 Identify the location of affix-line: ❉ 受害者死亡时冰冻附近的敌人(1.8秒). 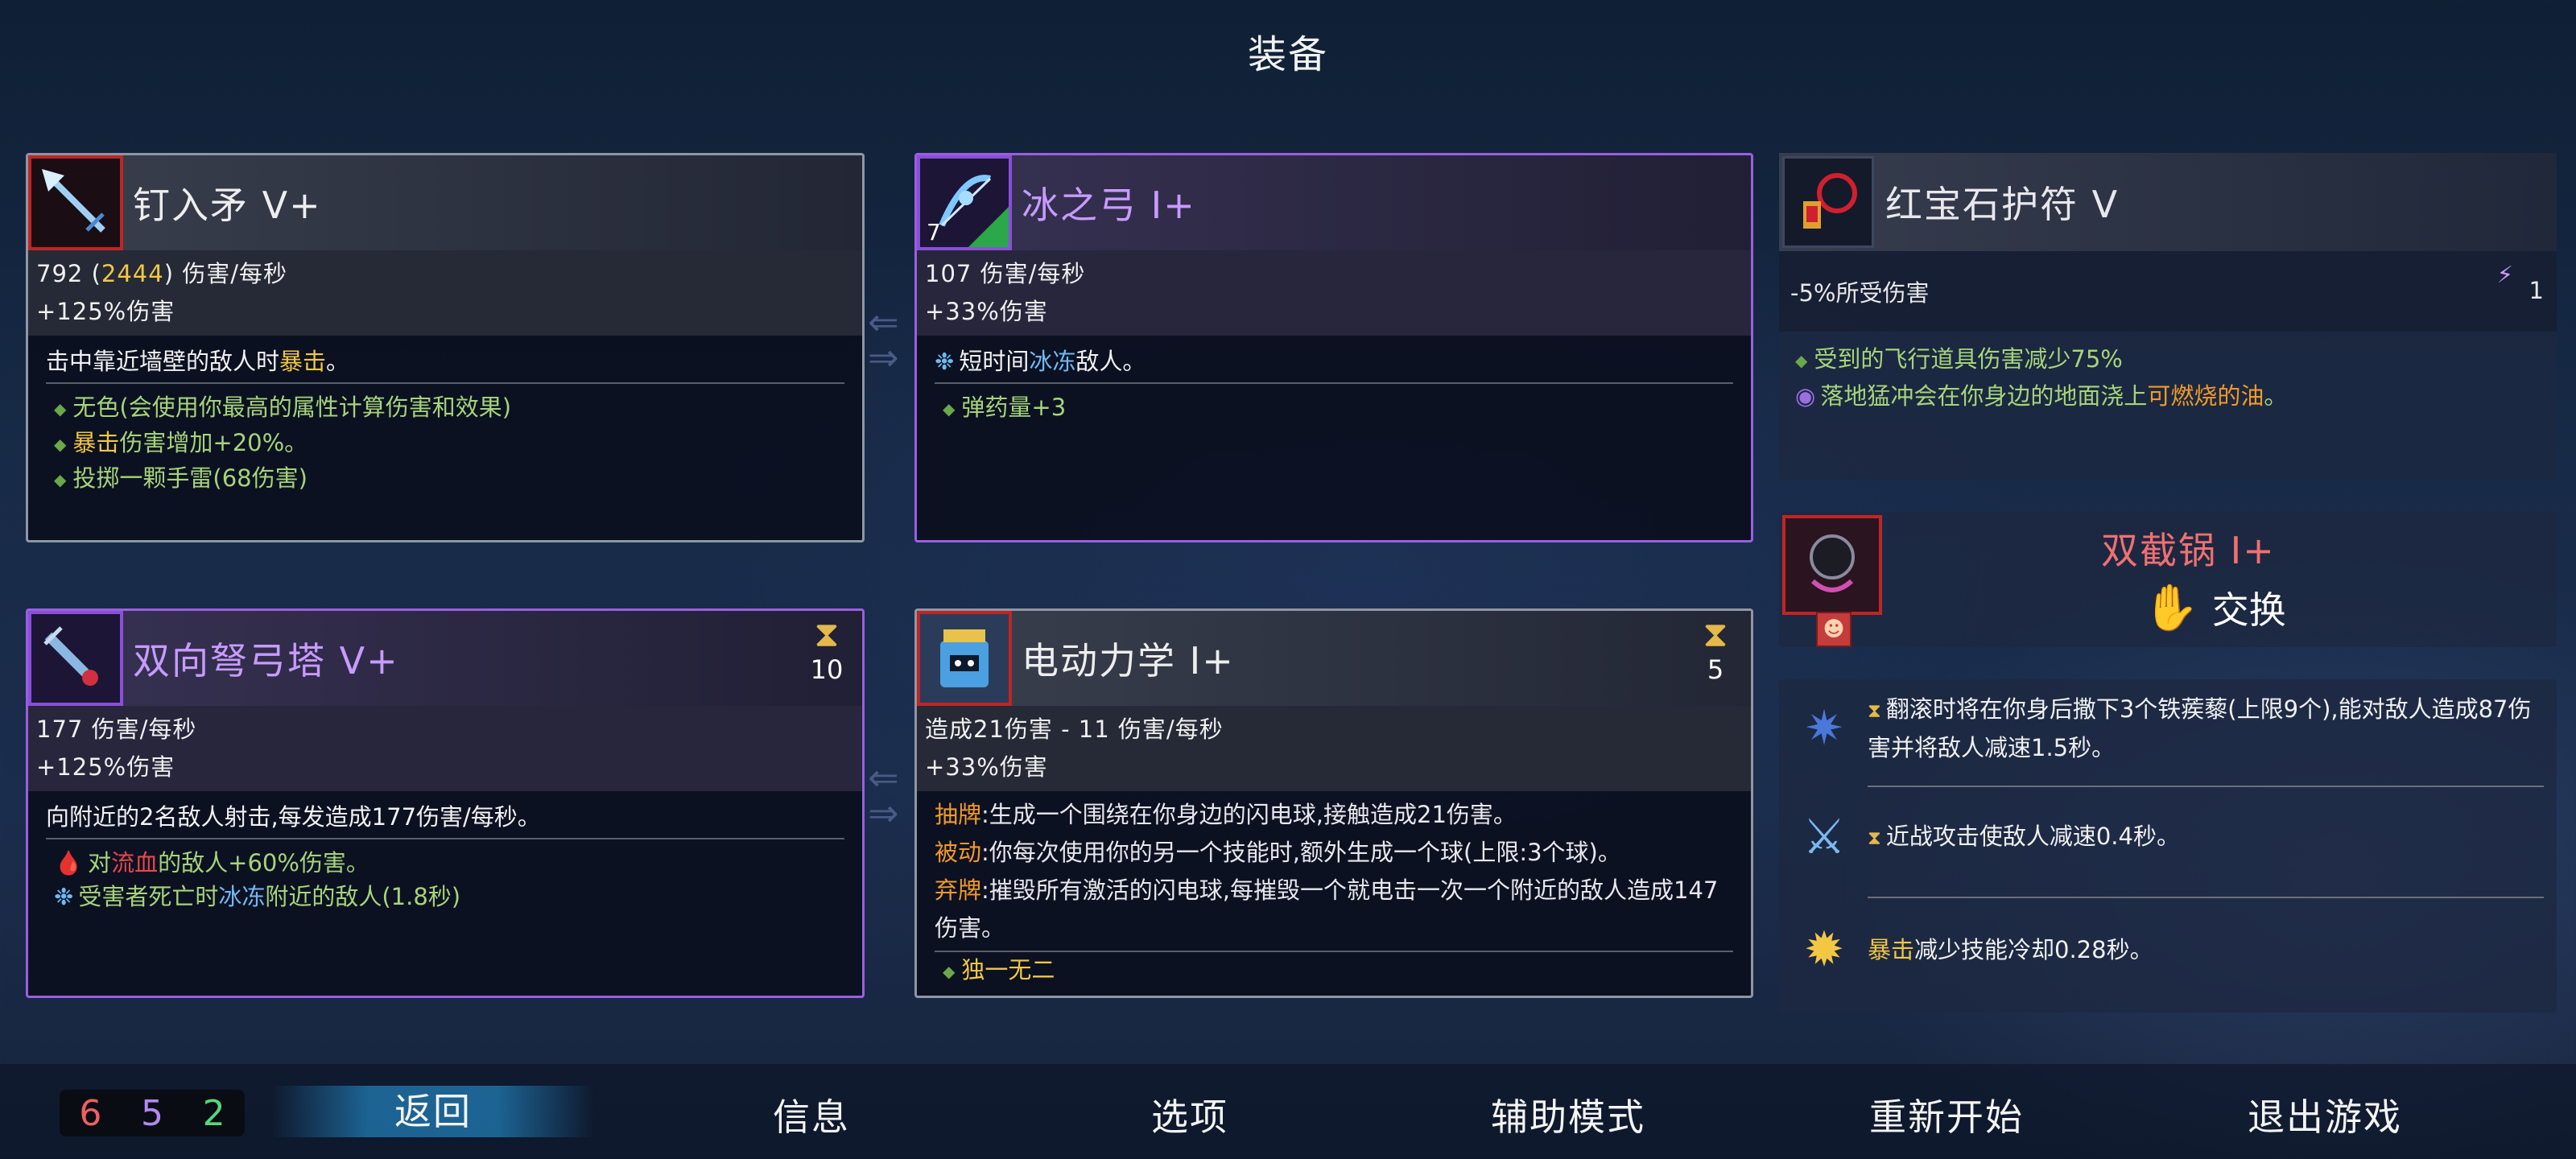
(257, 896).